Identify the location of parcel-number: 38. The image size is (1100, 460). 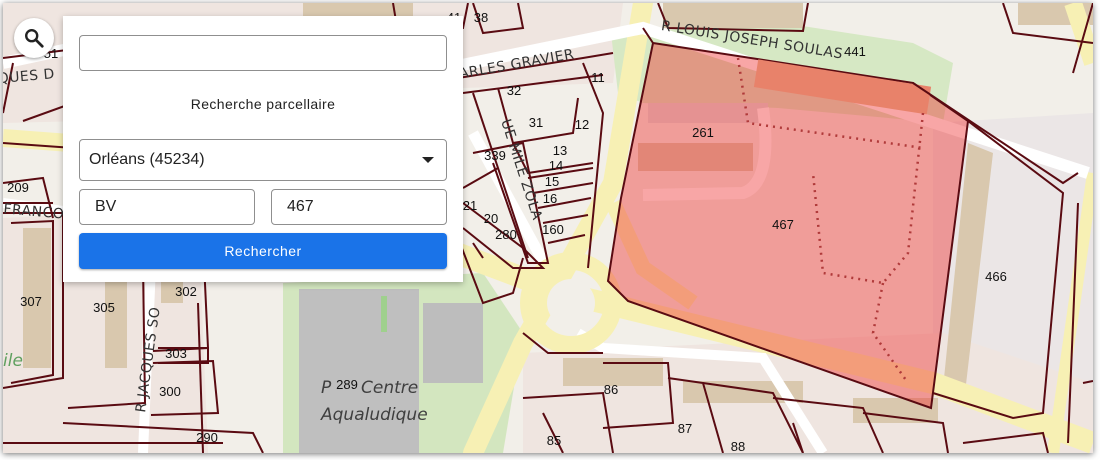
(481, 17).